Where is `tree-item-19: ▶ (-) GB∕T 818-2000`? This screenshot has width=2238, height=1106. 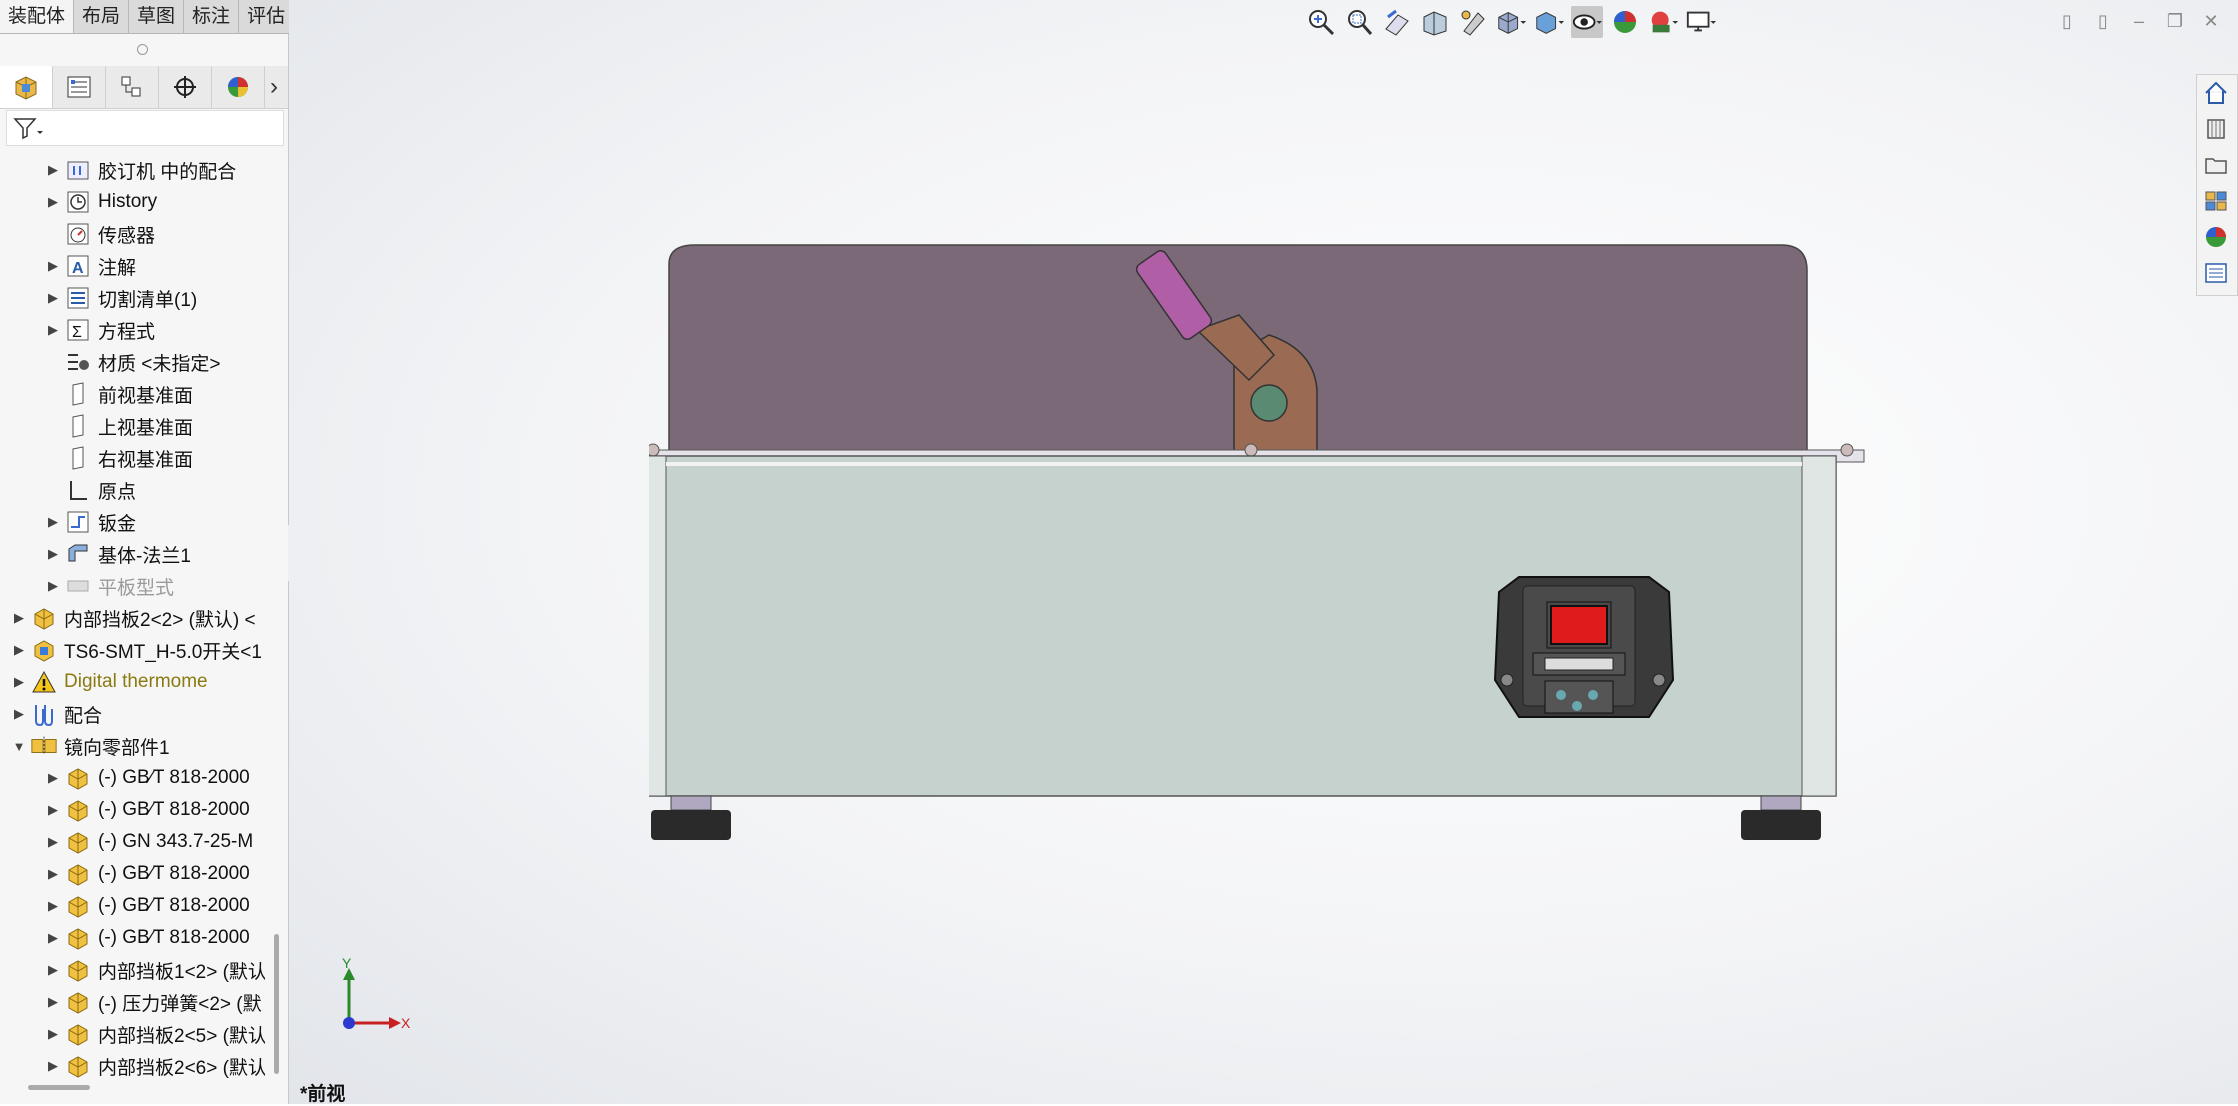
tree-item-19: ▶ (-) GB∕T 818-2000 is located at coordinates (132, 778).